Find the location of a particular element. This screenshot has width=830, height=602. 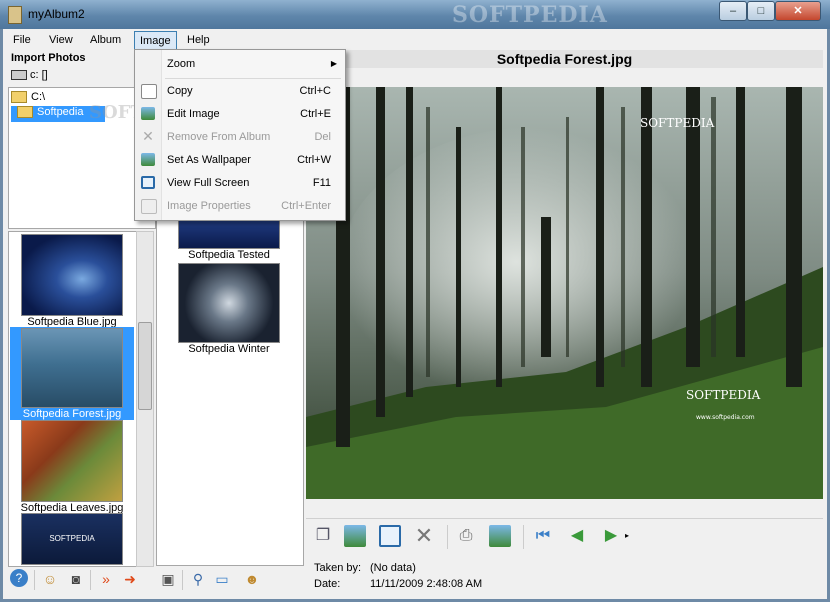

first-image-icon: ⏮ is located at coordinates (543, 536).